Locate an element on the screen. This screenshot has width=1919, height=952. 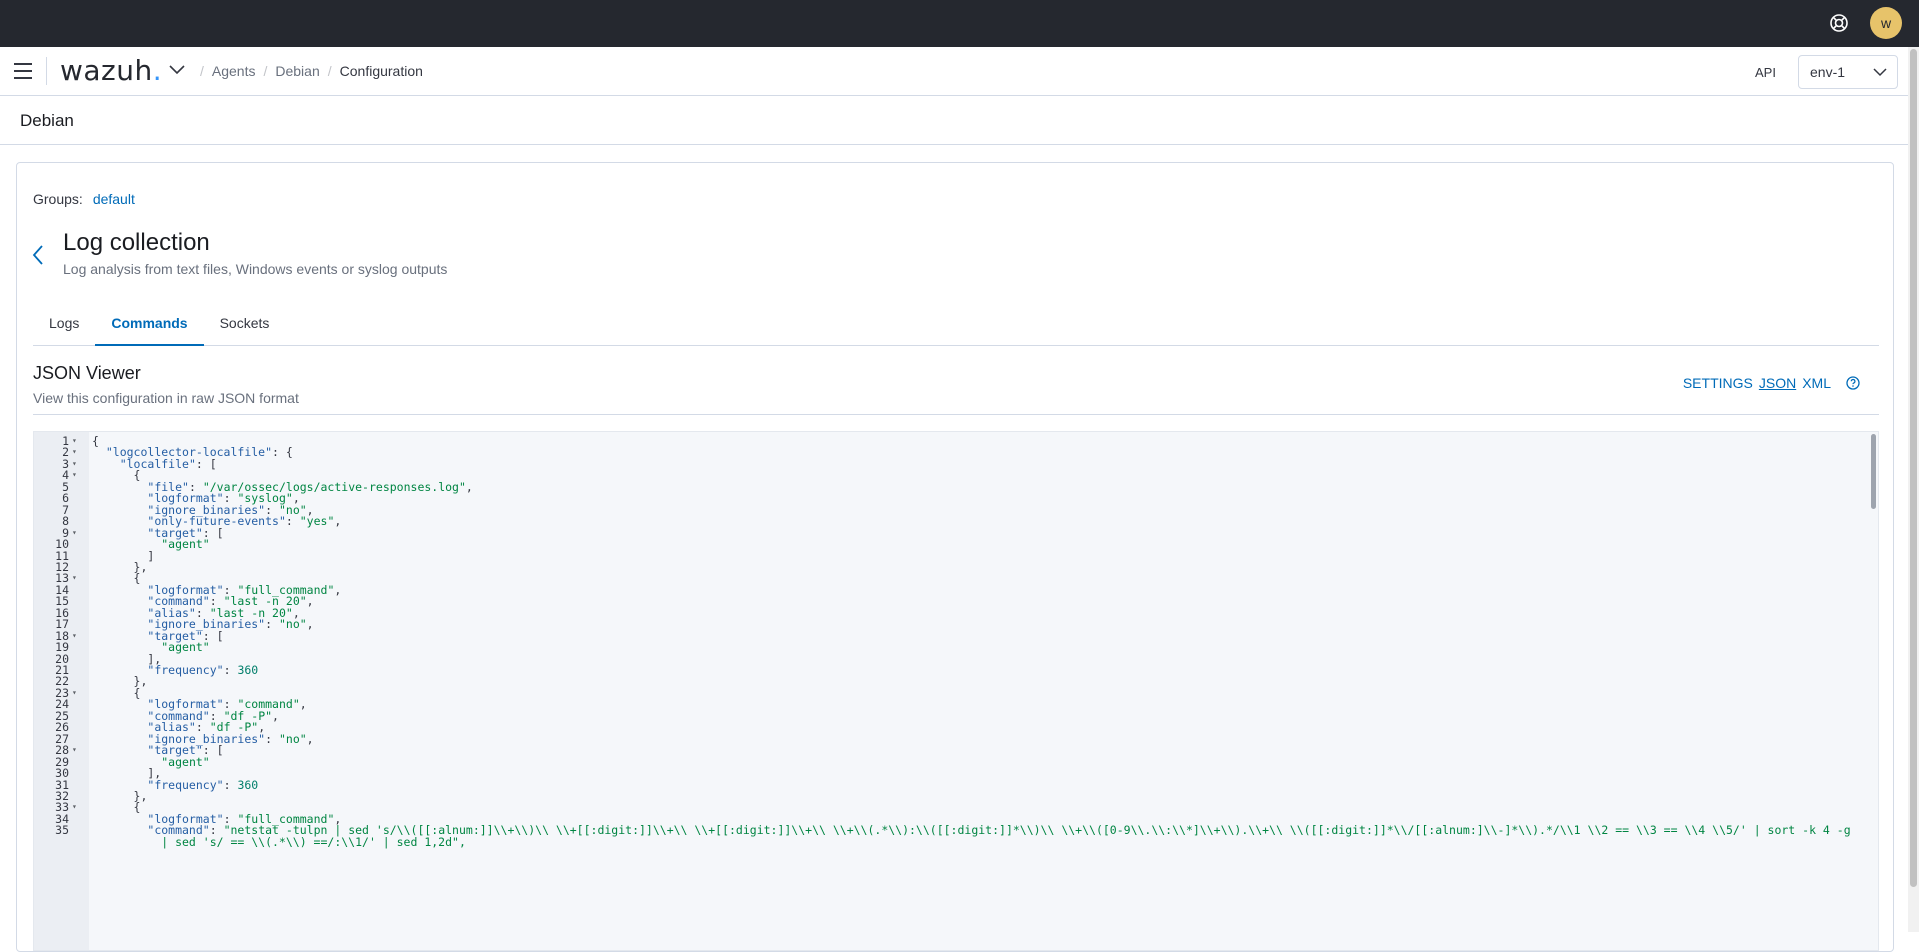
wazuh-logo: wazuh. is located at coordinates (111, 70).